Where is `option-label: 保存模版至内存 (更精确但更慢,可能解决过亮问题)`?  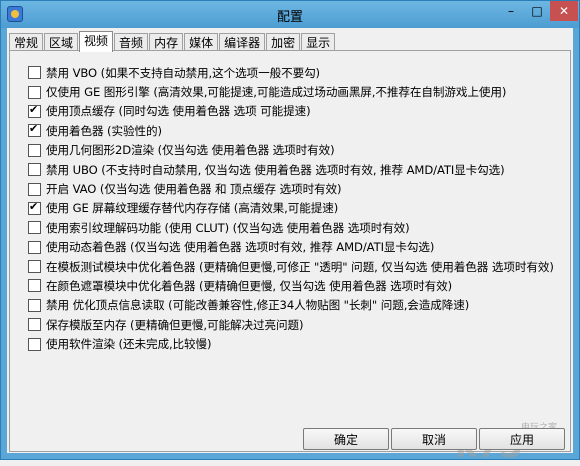
option-label: 保存模版至内存 (更精确但更慢,可能解决过亮问题) is located at coordinates (175, 324).